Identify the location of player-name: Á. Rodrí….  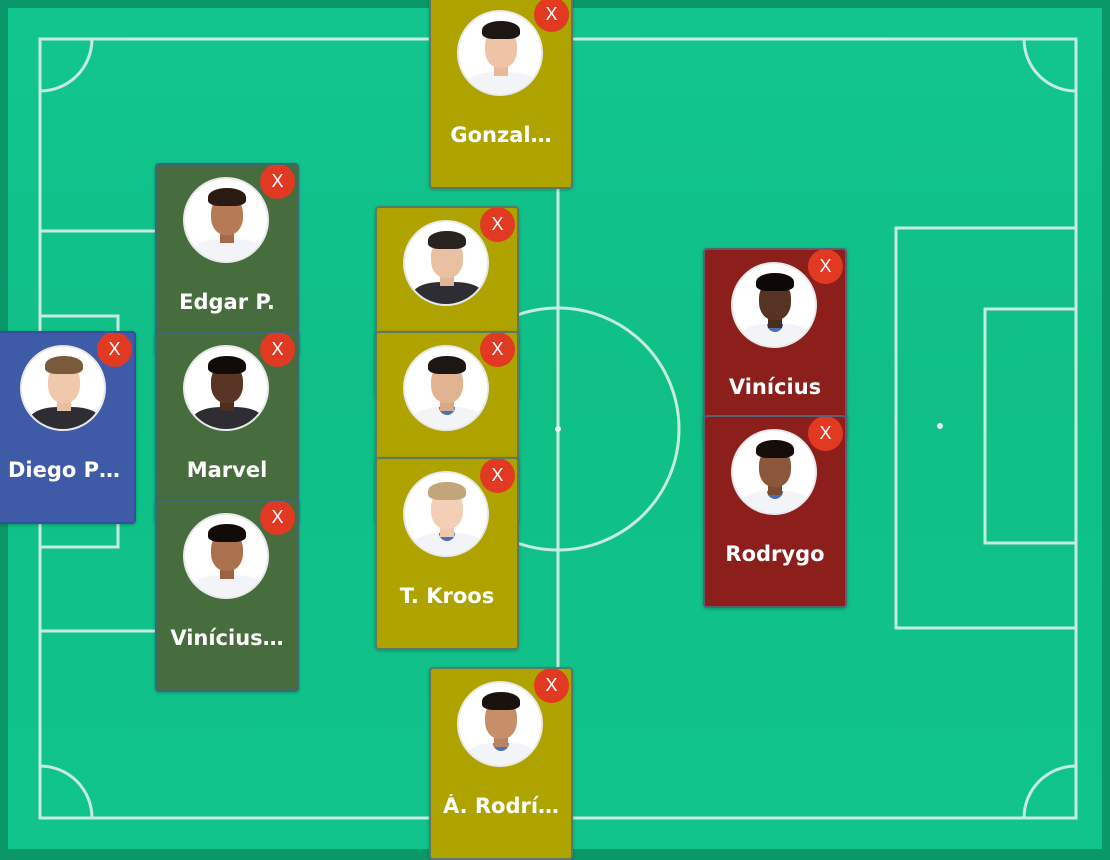
(501, 806).